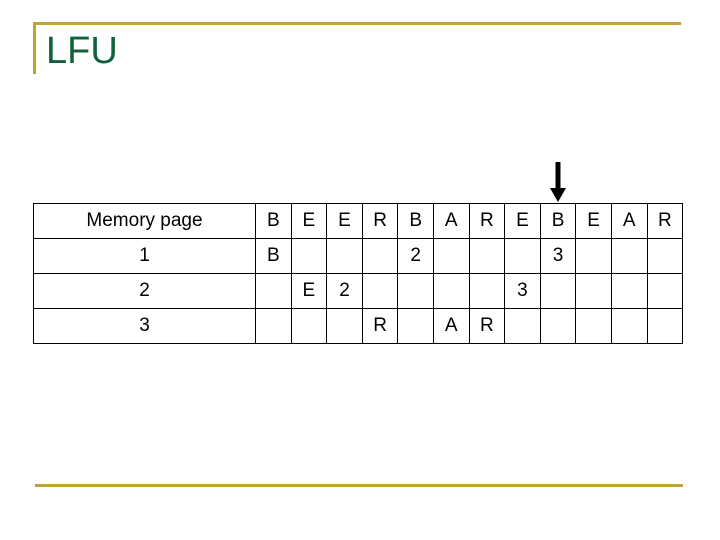 Image resolution: width=720 pixels, height=540 pixels. What do you see at coordinates (144, 221) in the screenshot?
I see `memory-page-header: Memory page` at bounding box center [144, 221].